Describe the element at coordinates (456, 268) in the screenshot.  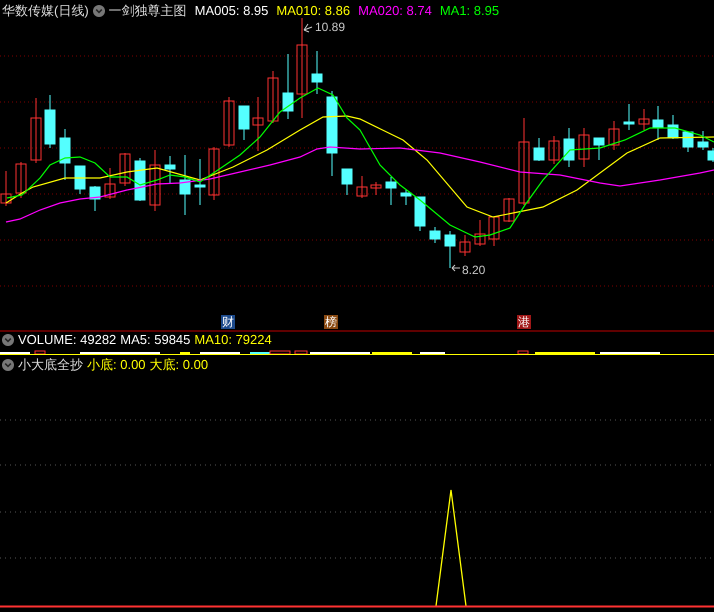
I see `low-pointer-icon` at that location.